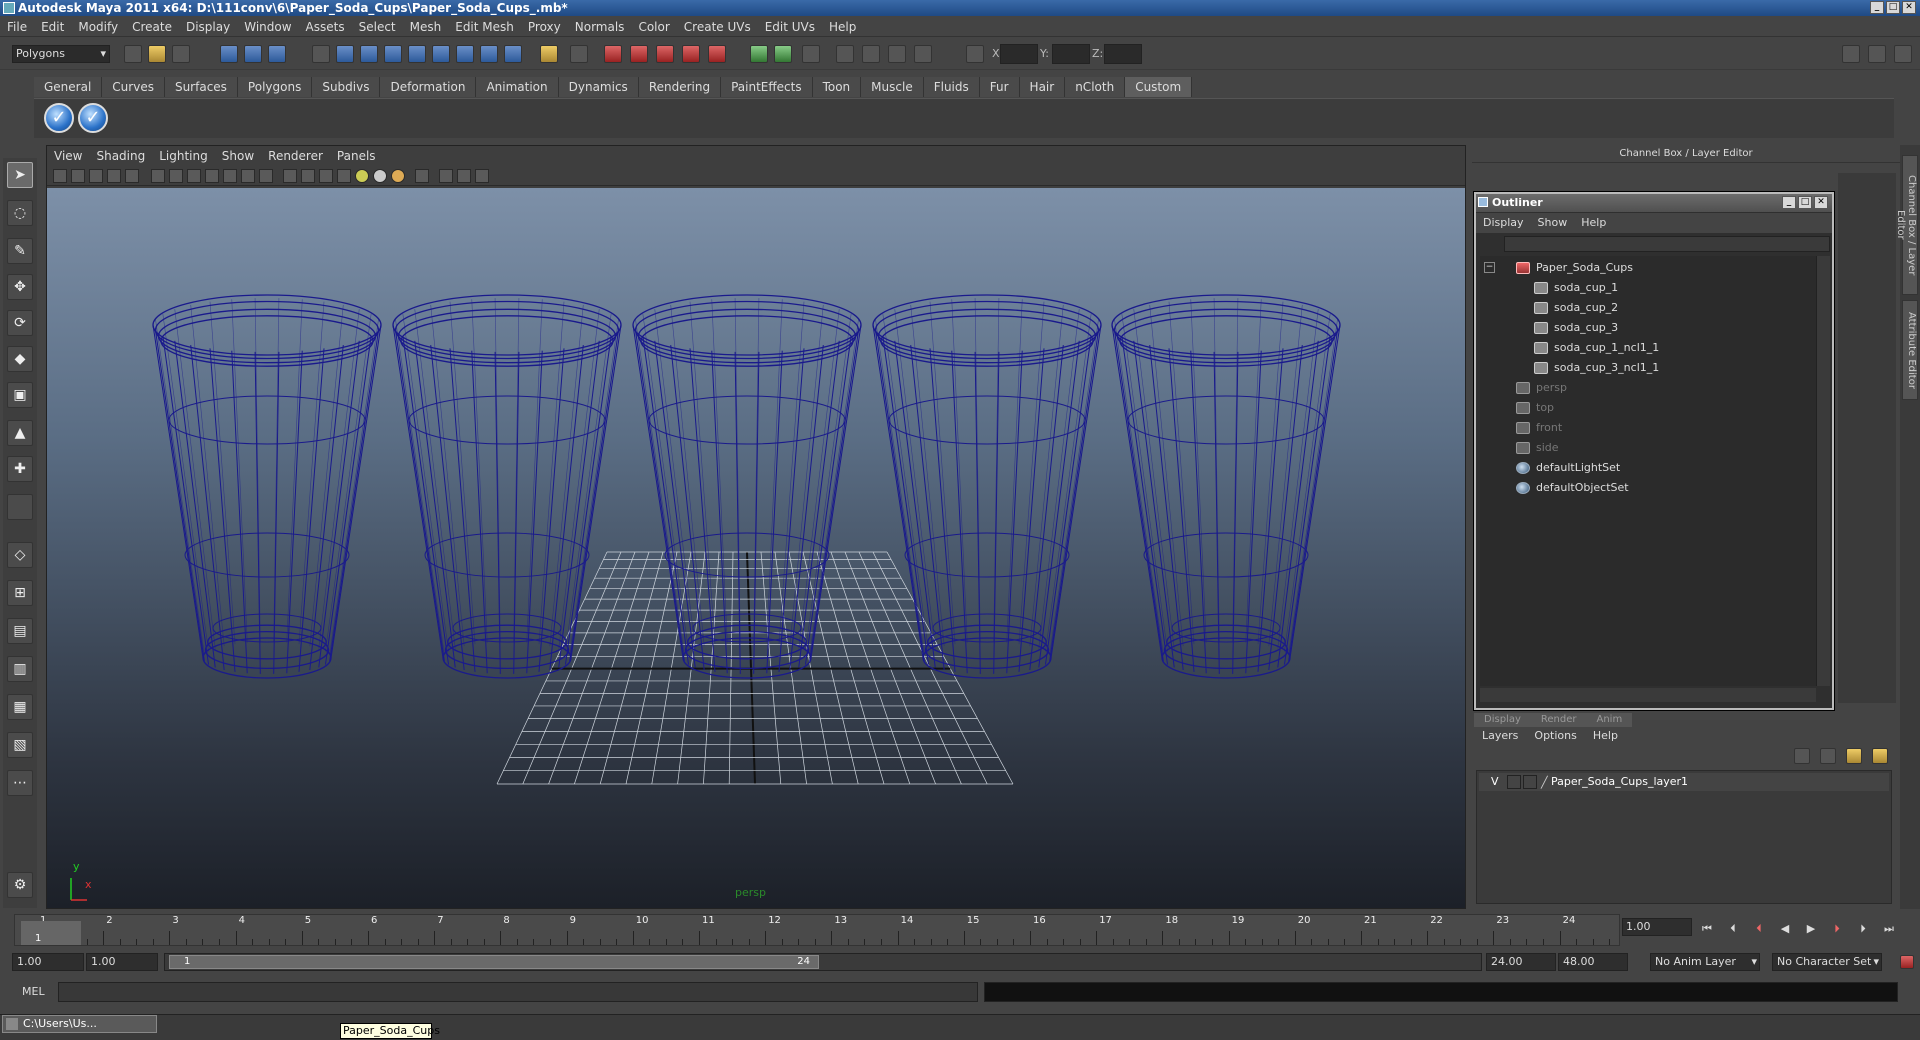 The width and height of the screenshot is (1920, 1040). What do you see at coordinates (892, 87) in the screenshot?
I see `tab-muscle: Muscle` at bounding box center [892, 87].